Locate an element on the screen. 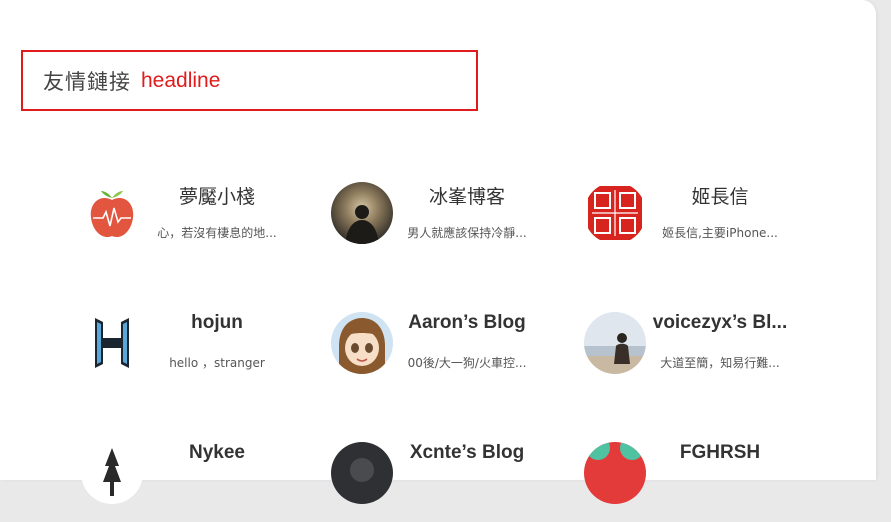 The width and height of the screenshot is (891, 522). person-silhouette-icon is located at coordinates (362, 213).